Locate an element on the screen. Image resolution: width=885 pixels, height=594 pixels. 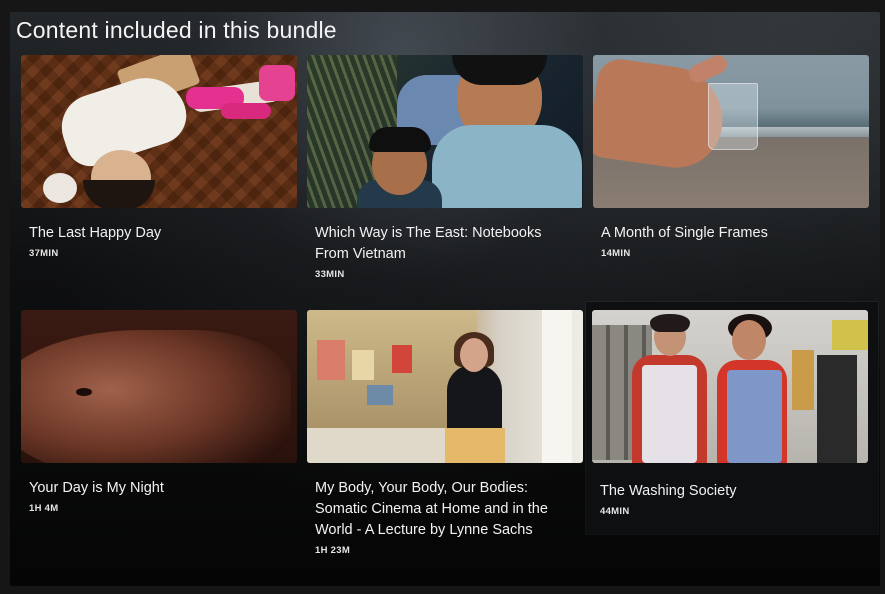
card-duration: 14MIN is located at coordinates (616, 253).